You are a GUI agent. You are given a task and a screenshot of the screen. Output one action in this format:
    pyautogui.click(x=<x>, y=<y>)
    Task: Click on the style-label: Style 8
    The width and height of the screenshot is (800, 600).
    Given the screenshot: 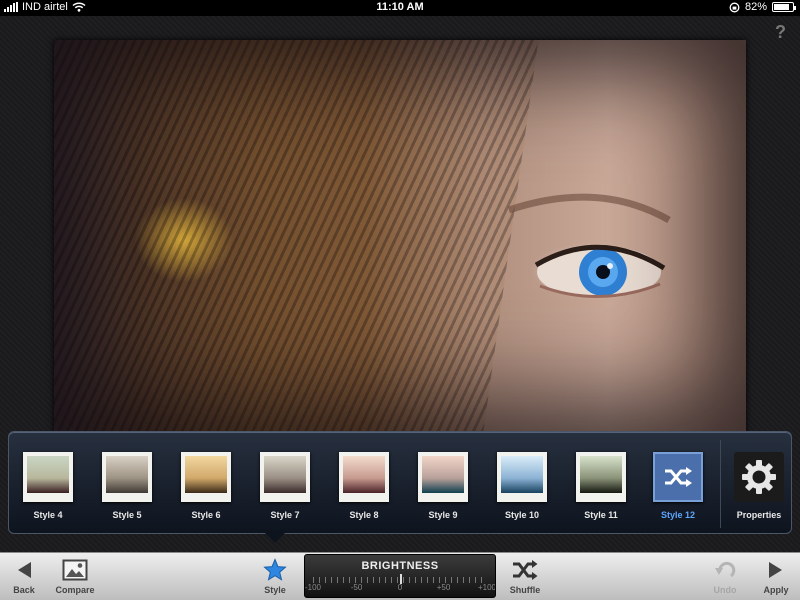 What is the action you would take?
    pyautogui.click(x=364, y=515)
    